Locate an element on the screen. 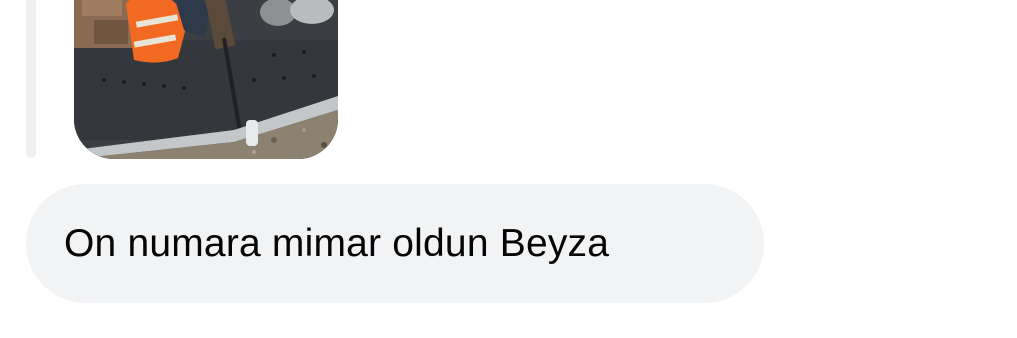  construction-photo-image is located at coordinates (206, 79).